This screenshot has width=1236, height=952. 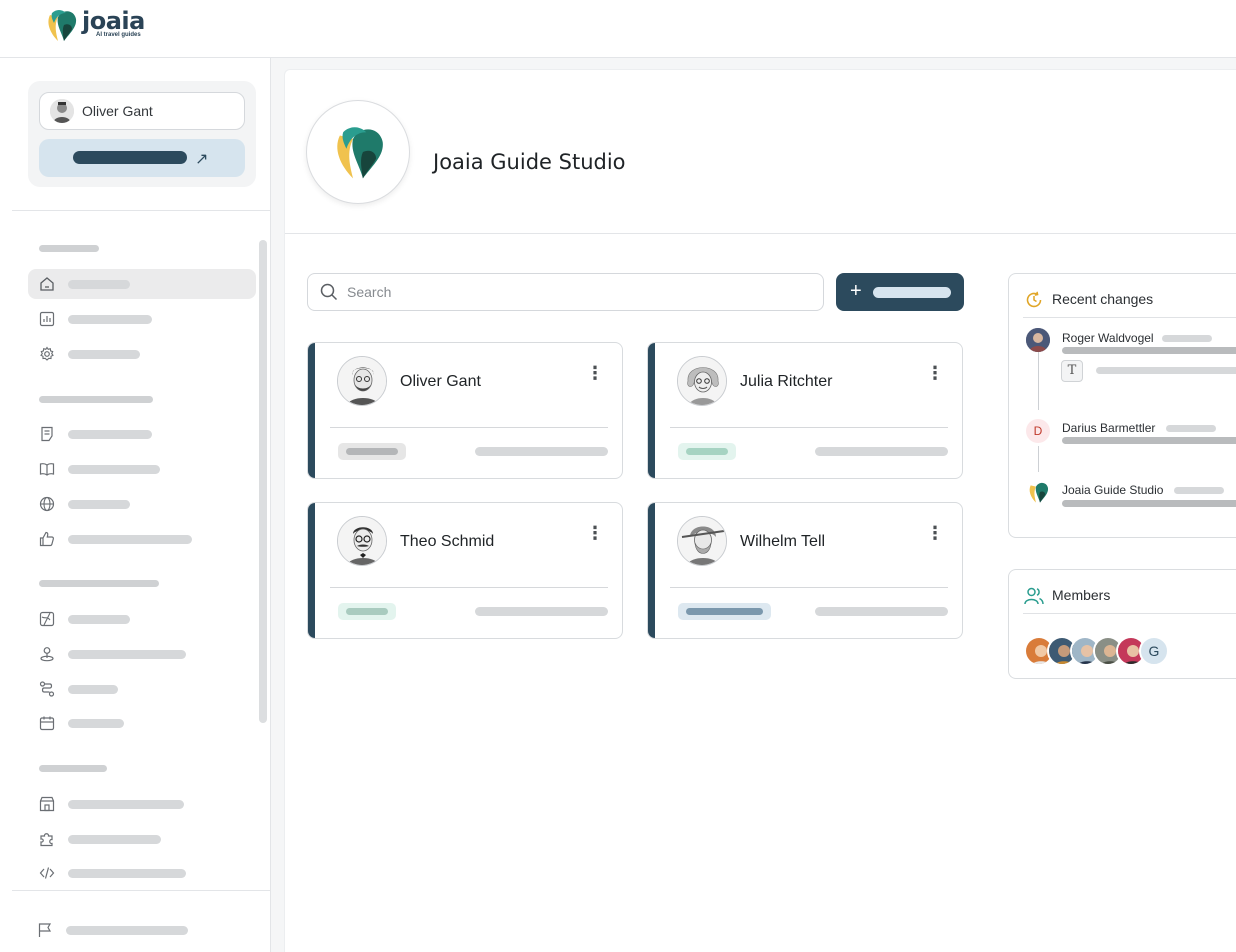 I want to click on guide-card: Julia Ritchter ⋮, so click(x=805, y=410).